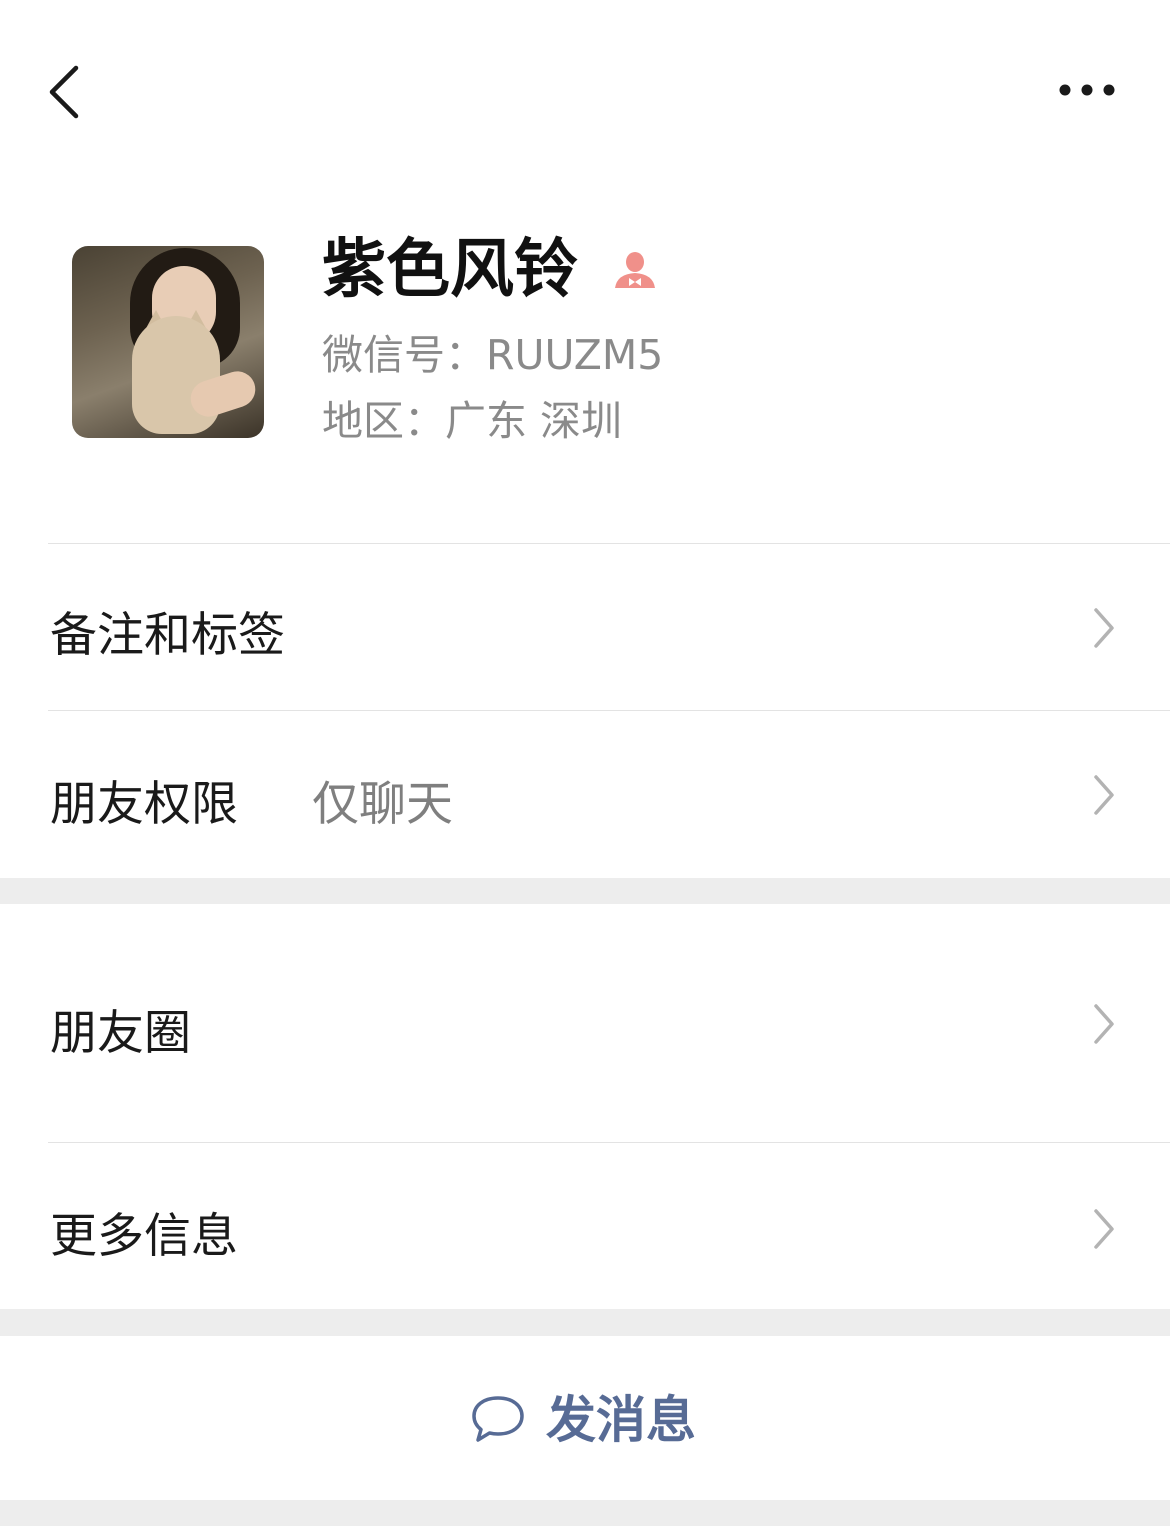 The width and height of the screenshot is (1170, 1526). Describe the element at coordinates (585, 627) in the screenshot. I see `remarks-and-tags-row: 备注和标签` at that location.